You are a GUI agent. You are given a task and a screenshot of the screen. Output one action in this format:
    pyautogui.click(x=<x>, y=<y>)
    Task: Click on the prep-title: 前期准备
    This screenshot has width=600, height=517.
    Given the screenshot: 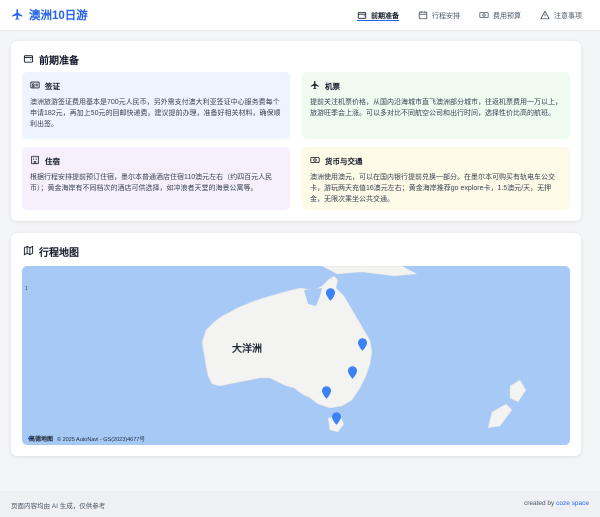 What is the action you would take?
    pyautogui.click(x=51, y=59)
    